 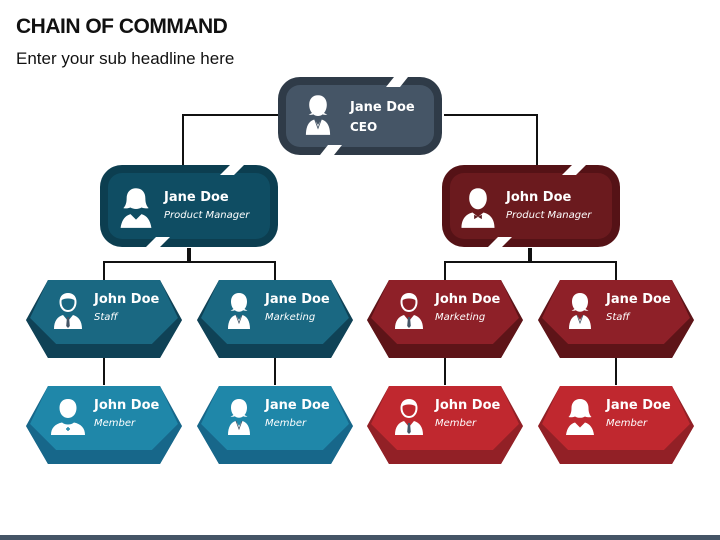 I want to click on node-pm-right-role: Product Manager, so click(x=549, y=215).